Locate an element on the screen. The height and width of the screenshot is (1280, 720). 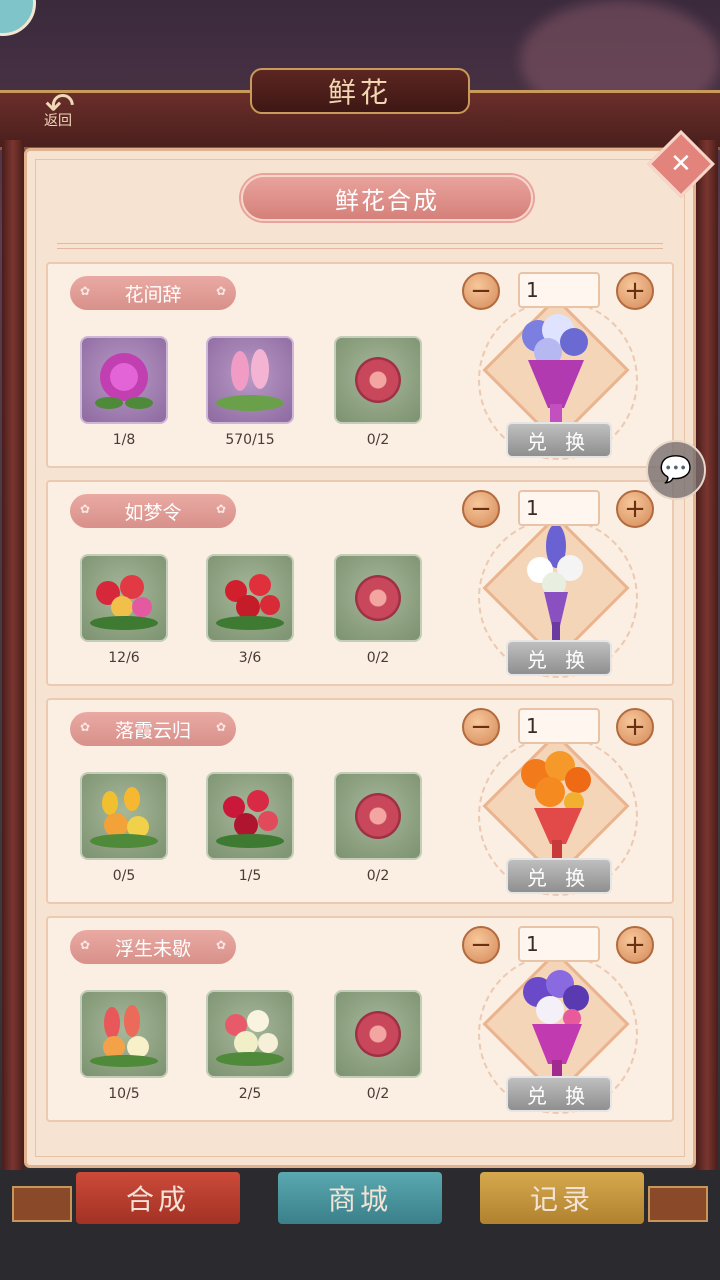
recipe-card: ✿ 如梦令 ✿ 12/6 3/6 0/2 − 1 + 兑 换 is located at coordinates (360, 583).